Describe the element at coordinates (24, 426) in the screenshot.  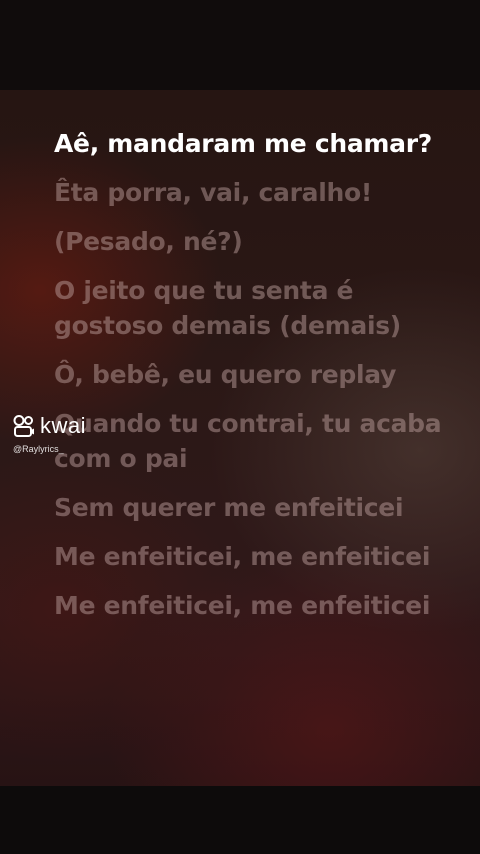
I see `kwai-logo-icon` at that location.